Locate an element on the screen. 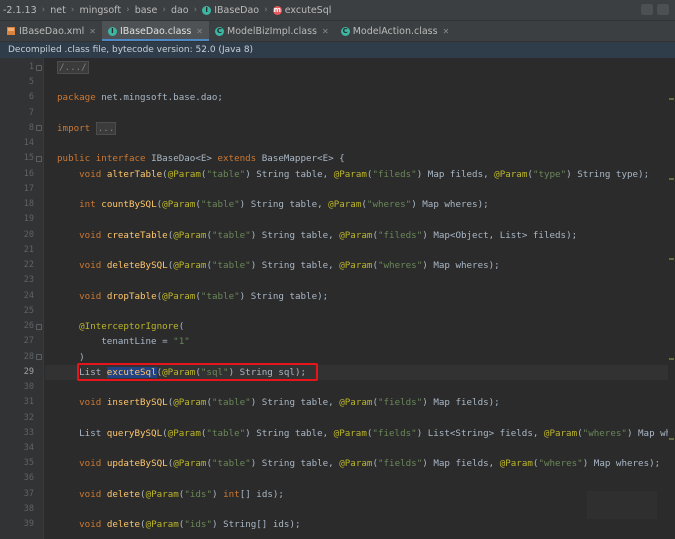 The width and height of the screenshot is (675, 539). tab-label: ModelAction.class is located at coordinates (395, 31).